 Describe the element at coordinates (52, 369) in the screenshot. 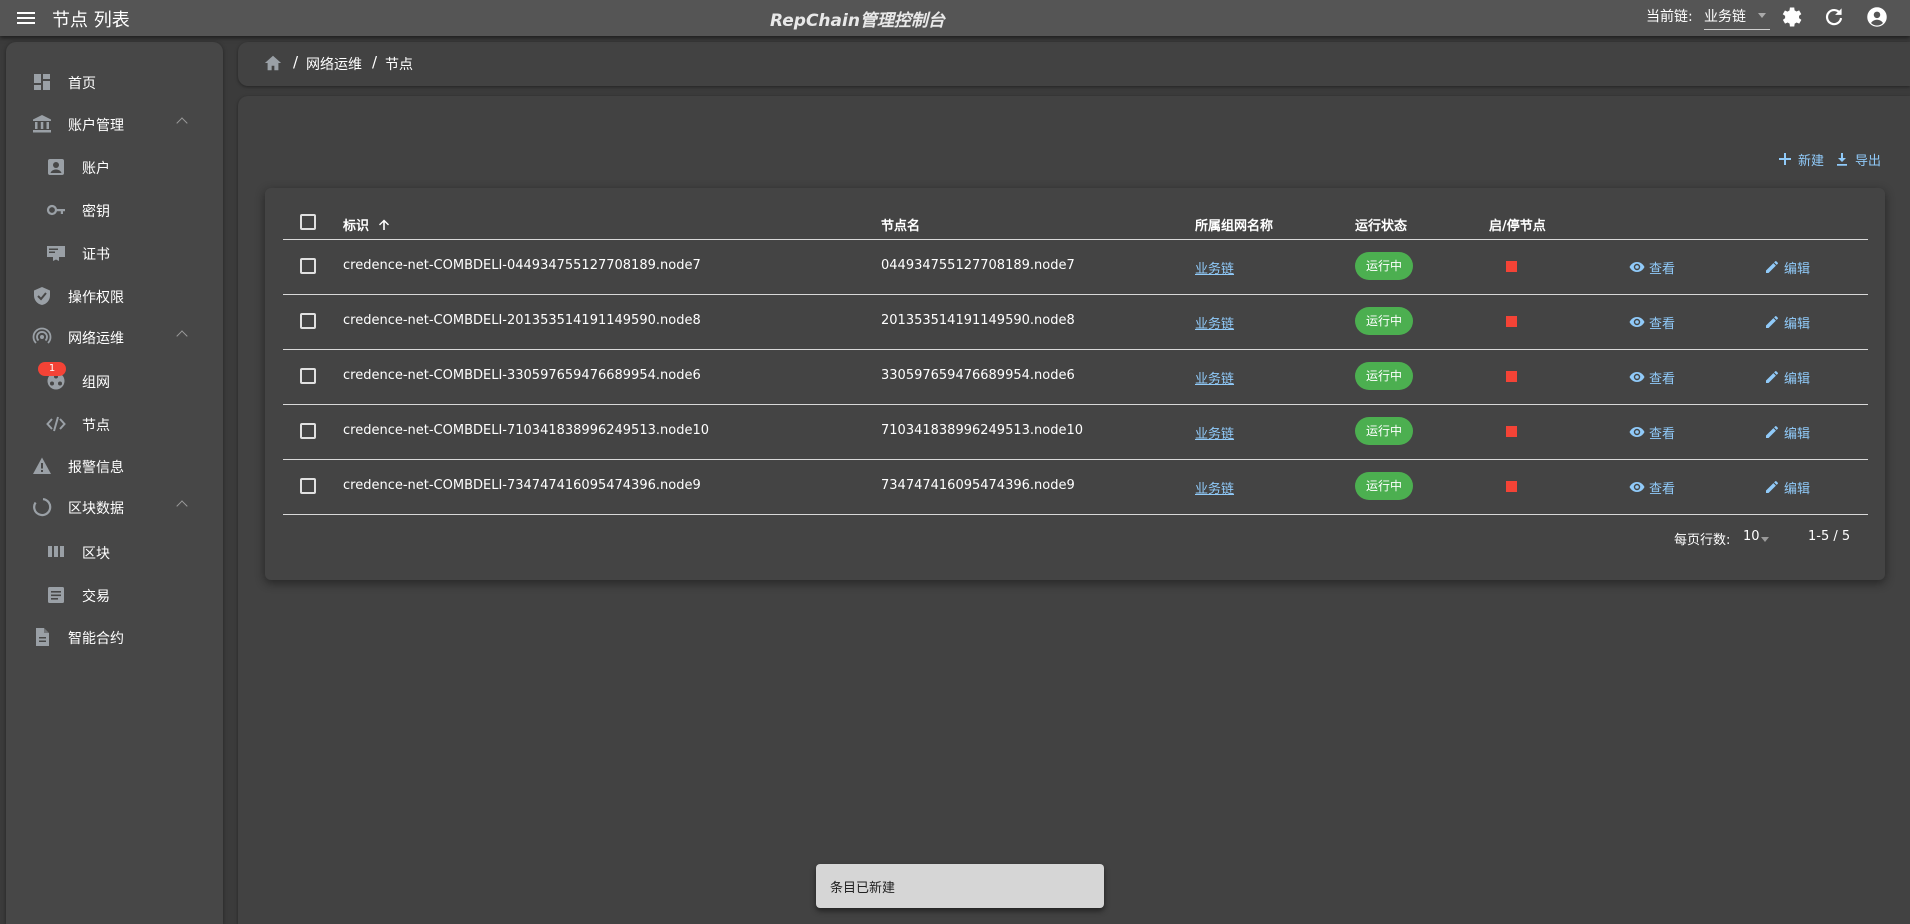

I see `notification-badge: 1` at that location.